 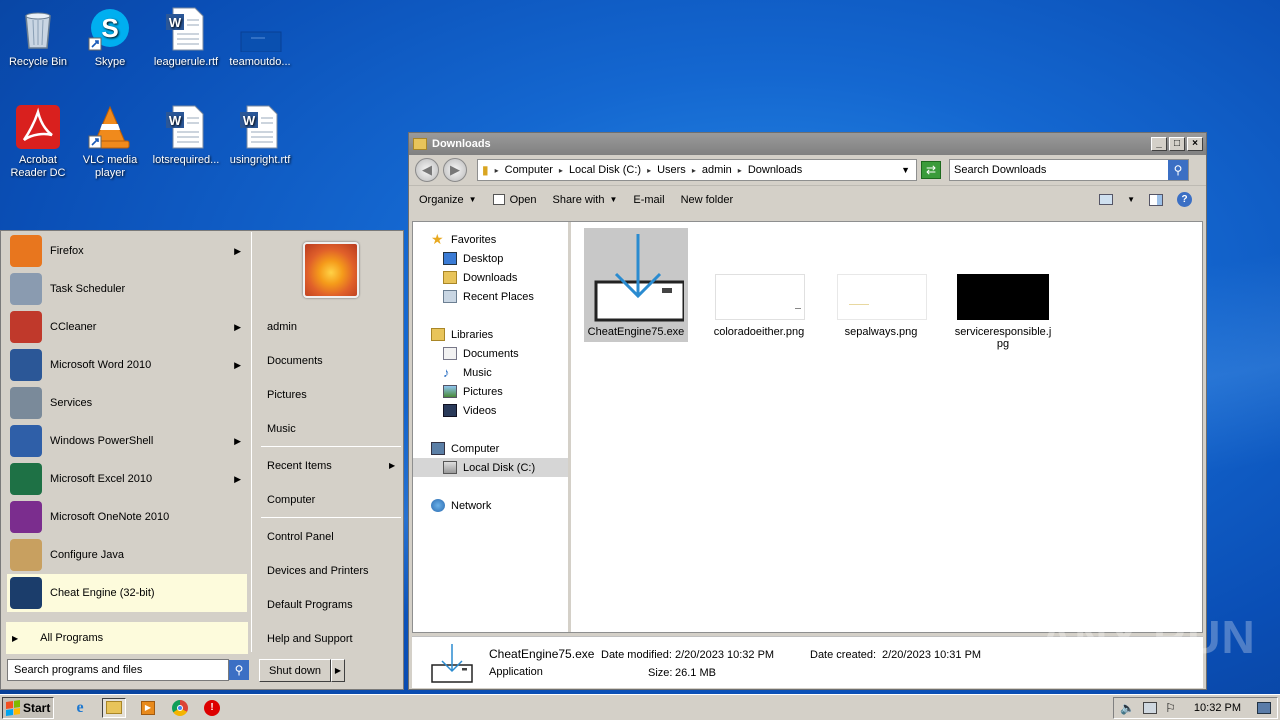 I want to click on breadcrumb-downloads: Downloads, so click(x=775, y=170).